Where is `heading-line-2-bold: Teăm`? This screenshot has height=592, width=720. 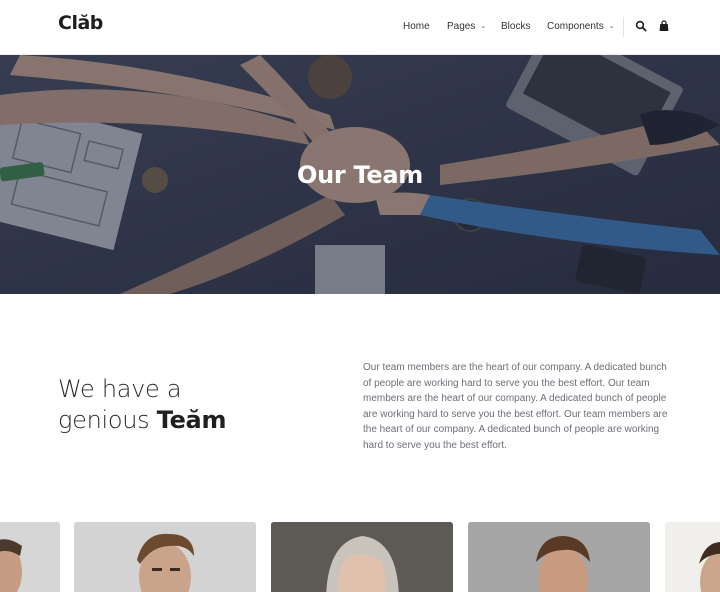
heading-line-2-bold: Teăm is located at coordinates (191, 420).